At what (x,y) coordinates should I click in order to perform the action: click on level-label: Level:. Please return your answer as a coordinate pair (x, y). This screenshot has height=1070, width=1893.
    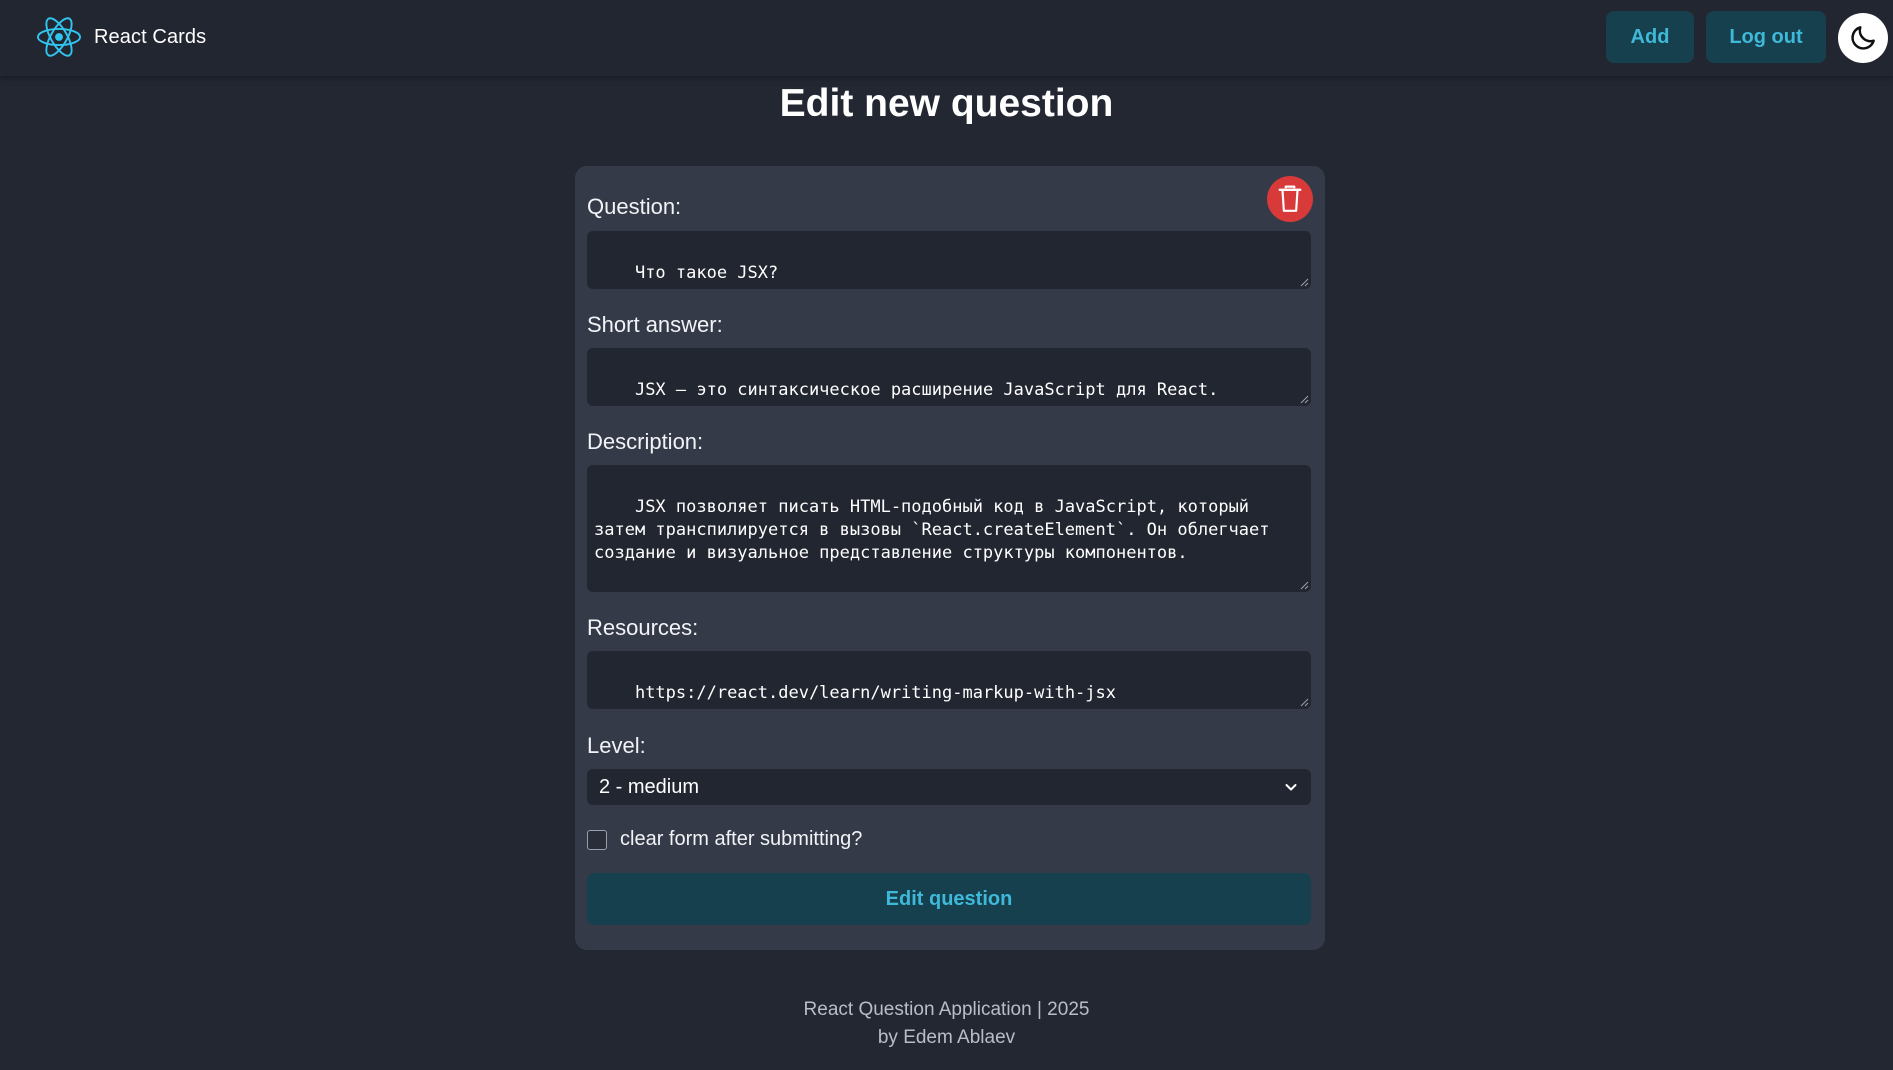
    Looking at the image, I should click on (616, 745).